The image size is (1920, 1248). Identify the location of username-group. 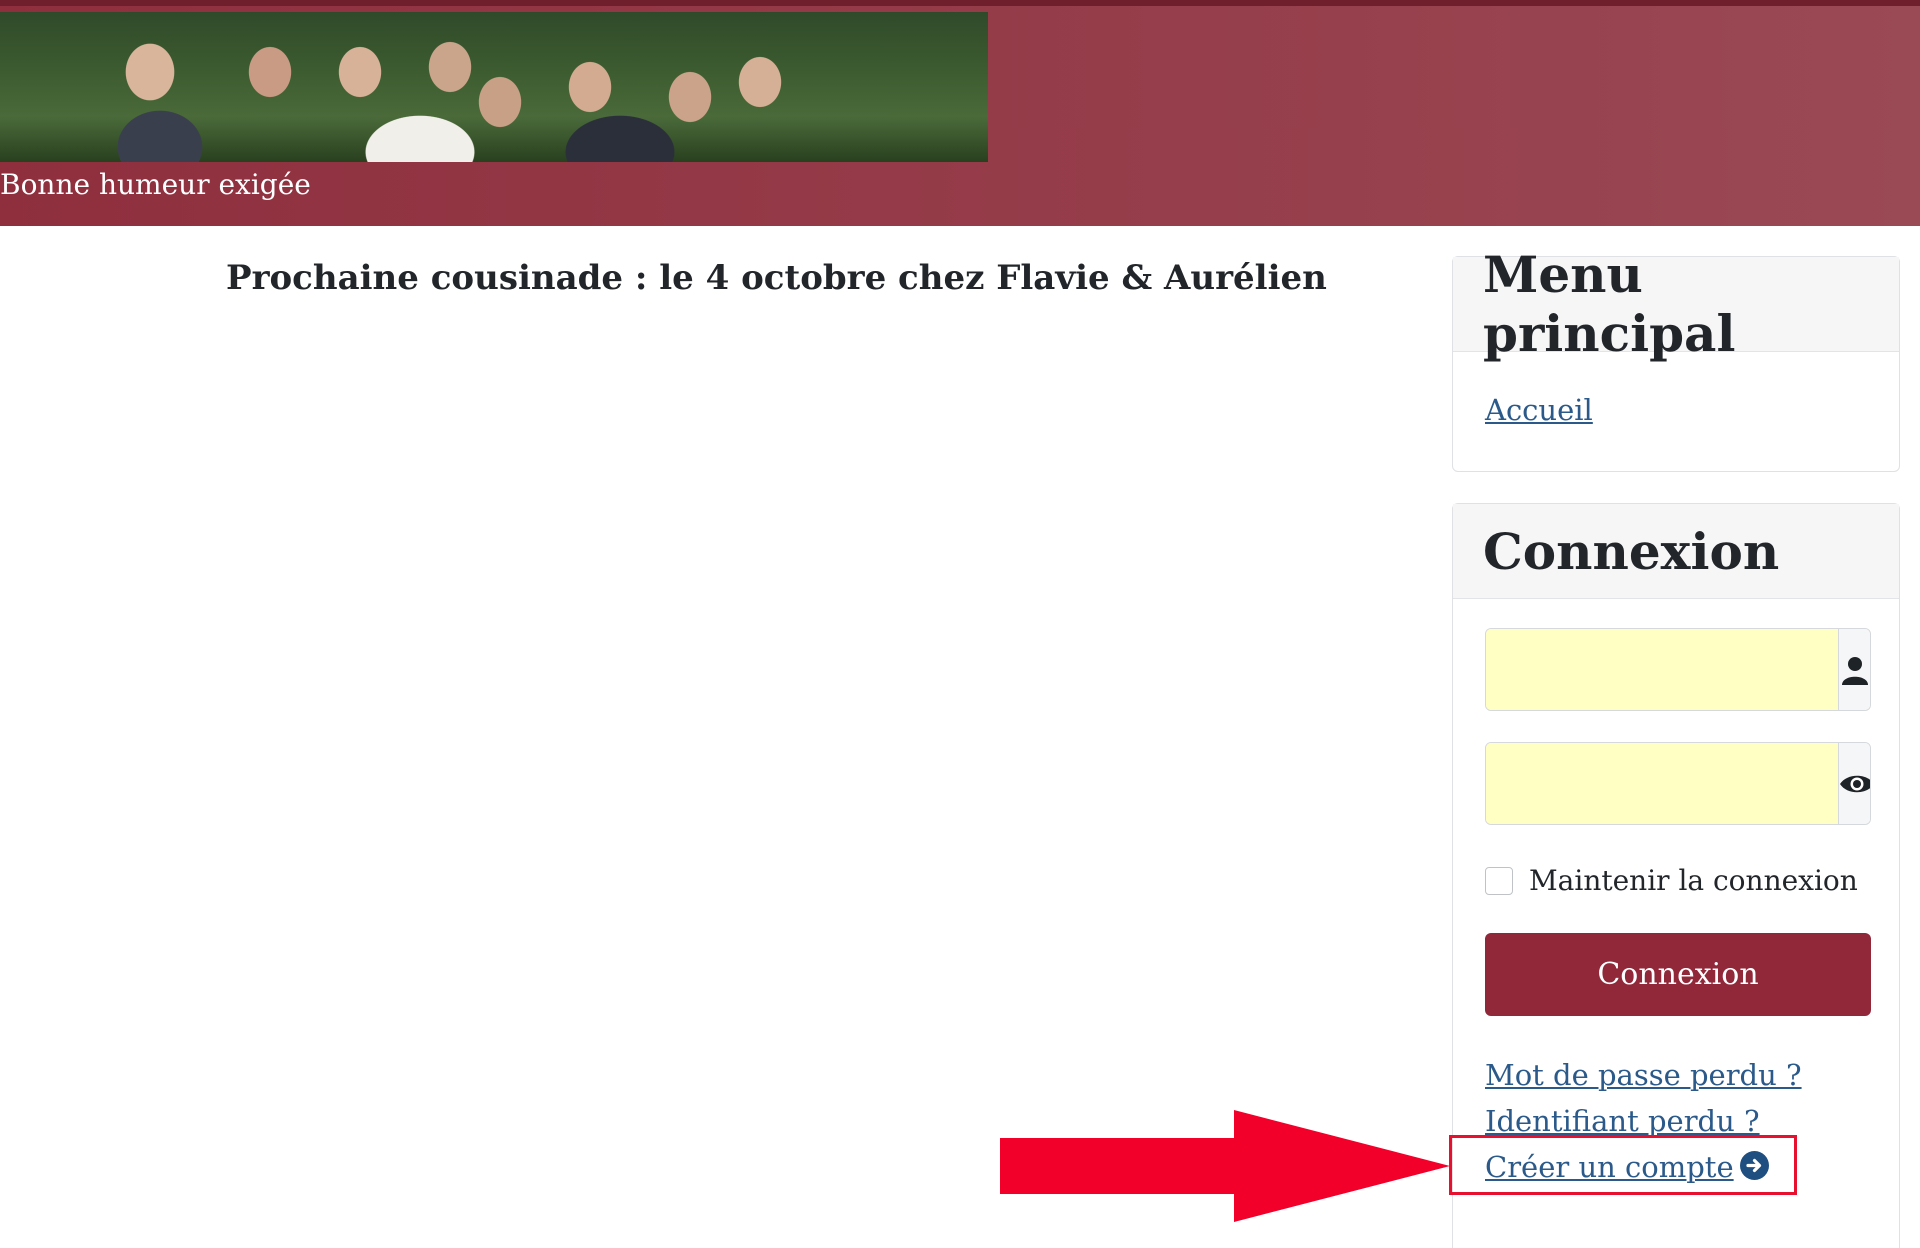
(1678, 669).